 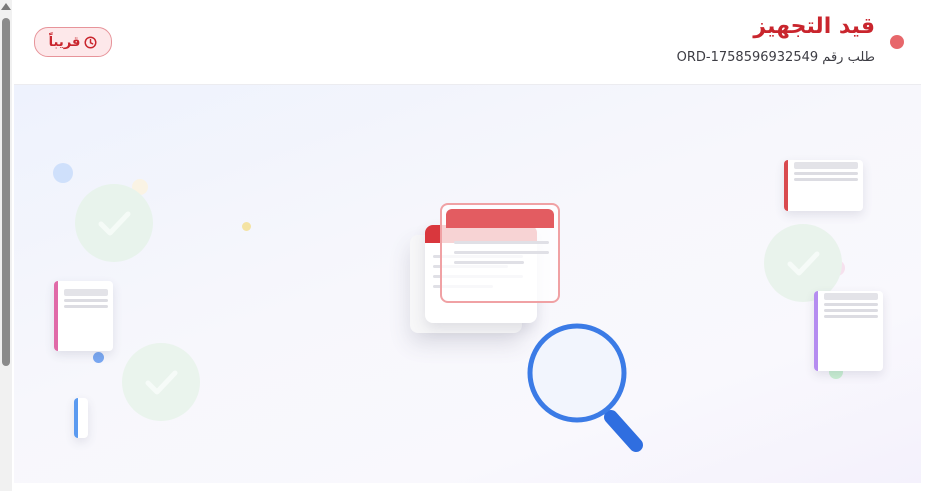 What do you see at coordinates (747, 57) in the screenshot?
I see `order-number: ORD-1758596932549` at bounding box center [747, 57].